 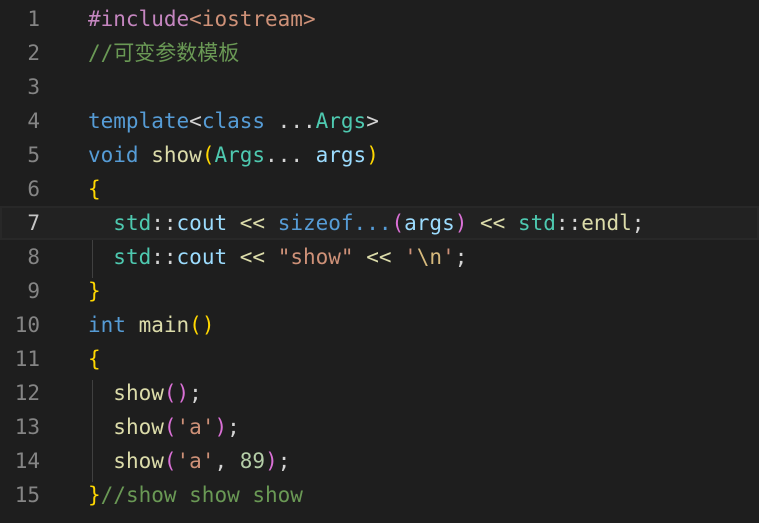 I want to click on code-text: }//show show show, so click(x=195, y=495).